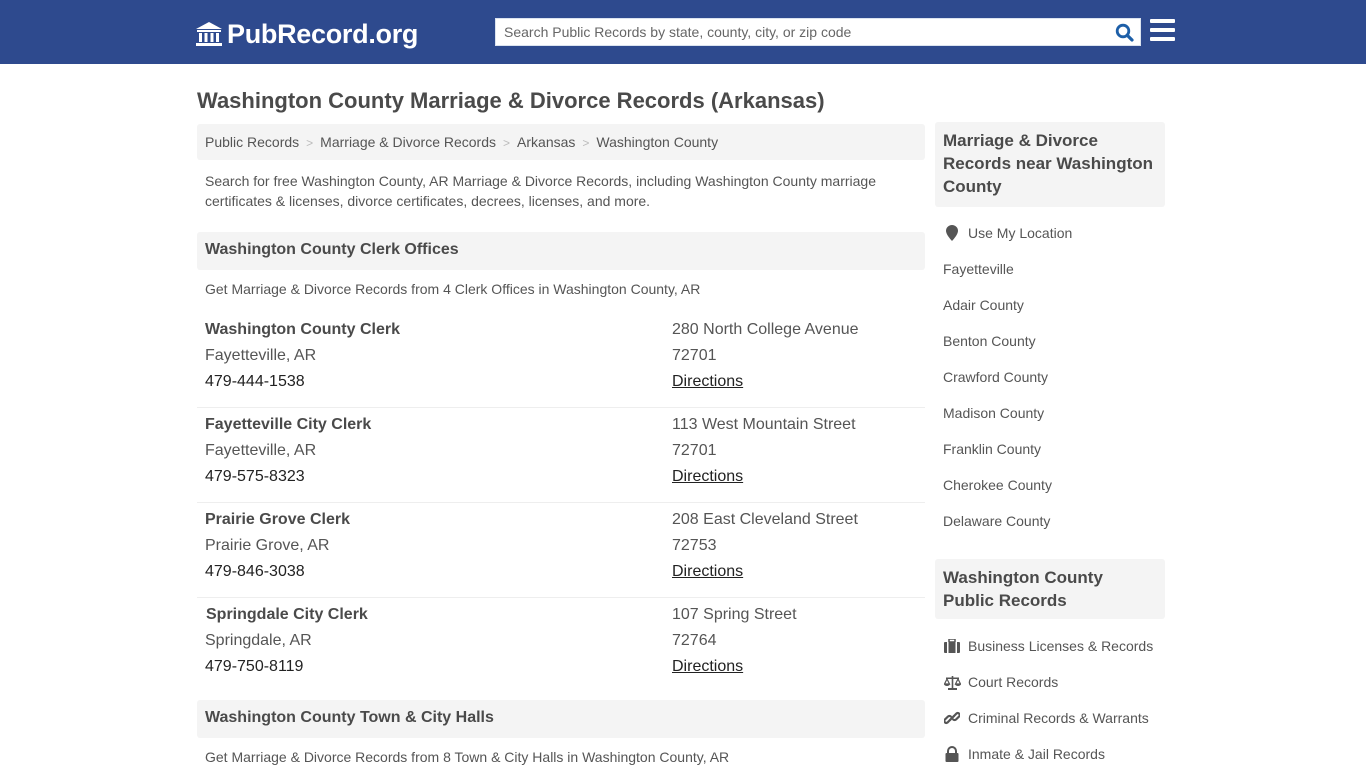 Image resolution: width=1366 pixels, height=768 pixels. I want to click on breadcrumb-item: Marriage & Divorce Records, so click(408, 142).